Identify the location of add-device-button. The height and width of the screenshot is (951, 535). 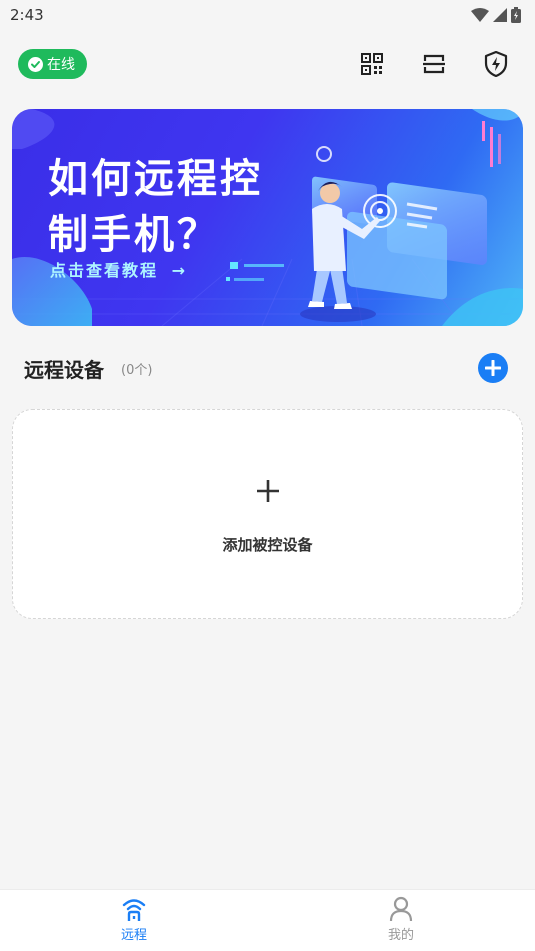
(493, 368).